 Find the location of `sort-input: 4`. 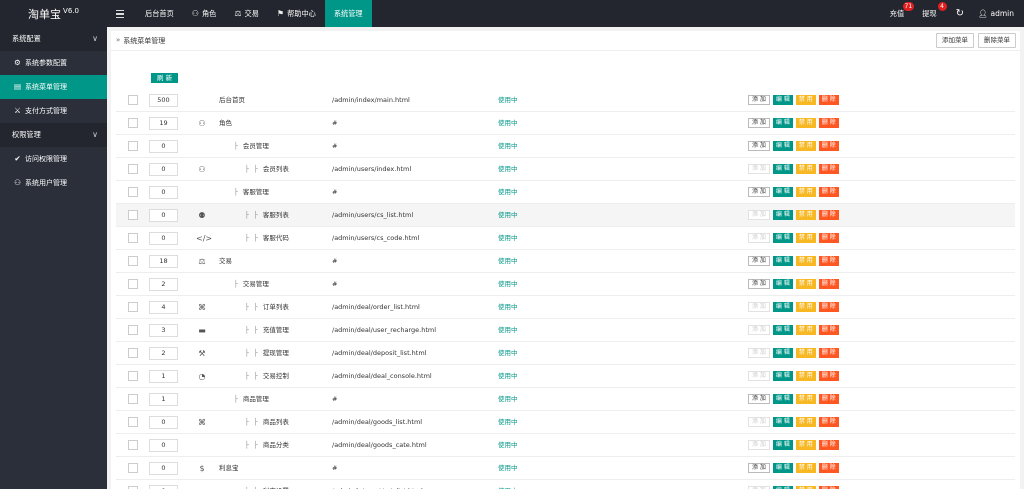

sort-input: 4 is located at coordinates (163, 307).